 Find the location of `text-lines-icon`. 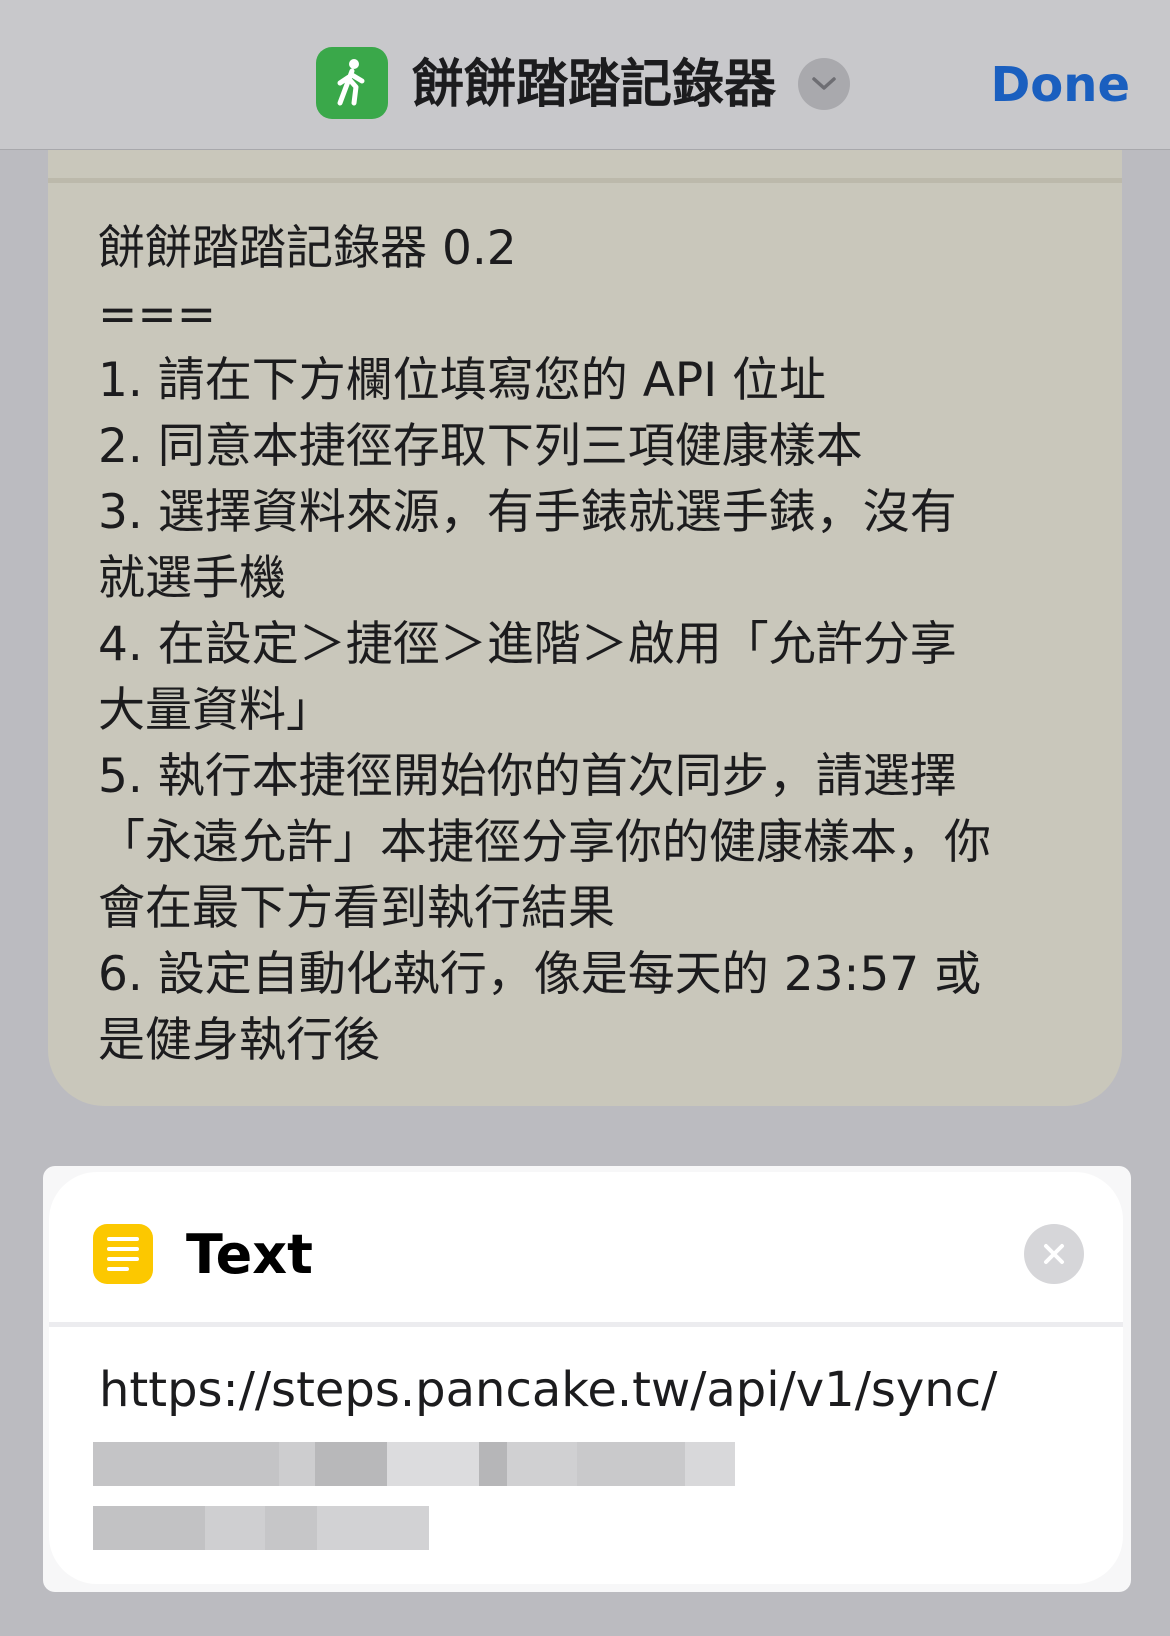

text-lines-icon is located at coordinates (123, 1254).